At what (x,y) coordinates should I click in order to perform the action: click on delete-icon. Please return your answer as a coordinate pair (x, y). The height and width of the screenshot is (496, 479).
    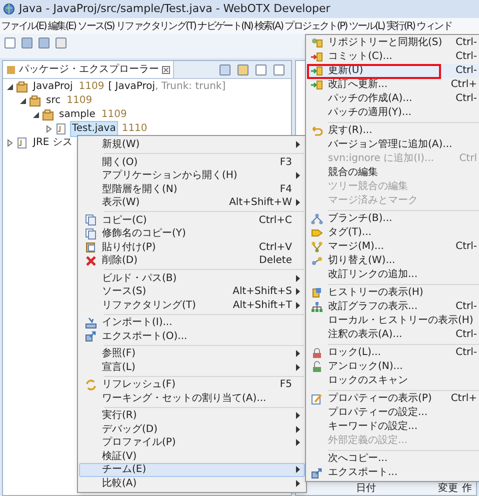
    Looking at the image, I should click on (91, 260).